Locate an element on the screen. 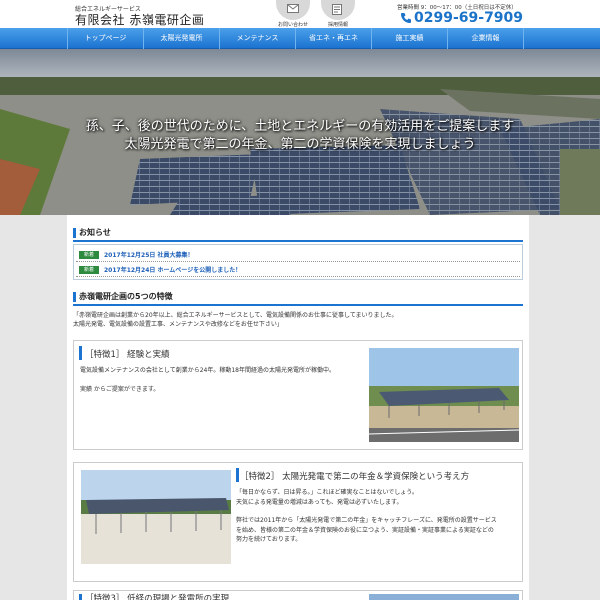 This screenshot has width=600, height=600. nav-item-solar: 太陽光発電所 is located at coordinates (181, 38).